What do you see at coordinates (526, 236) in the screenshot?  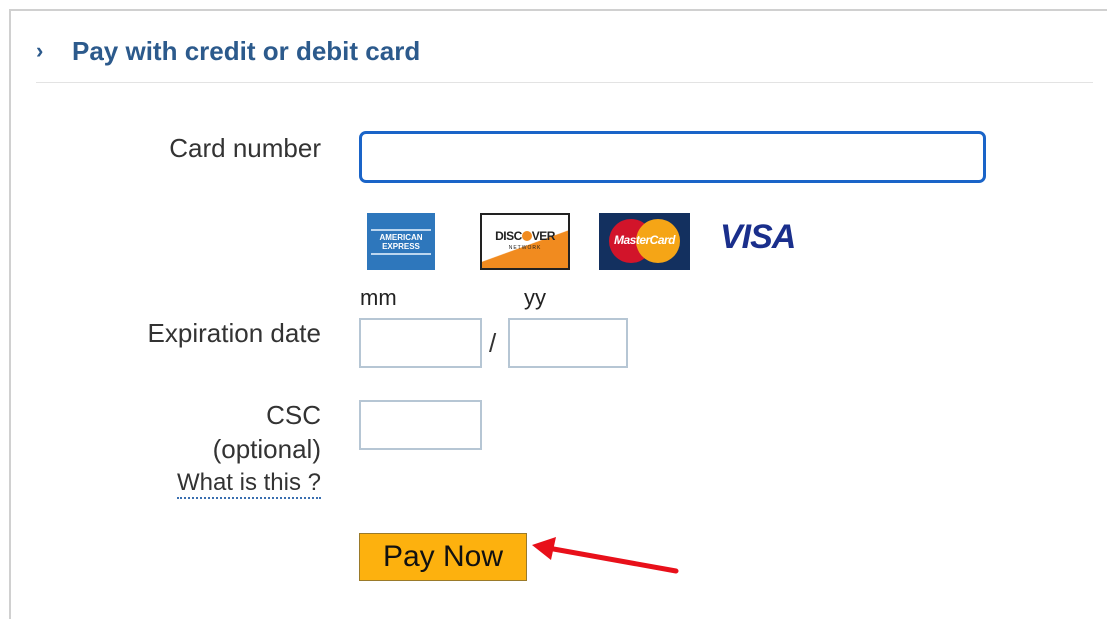 I see `discover-o-icon` at bounding box center [526, 236].